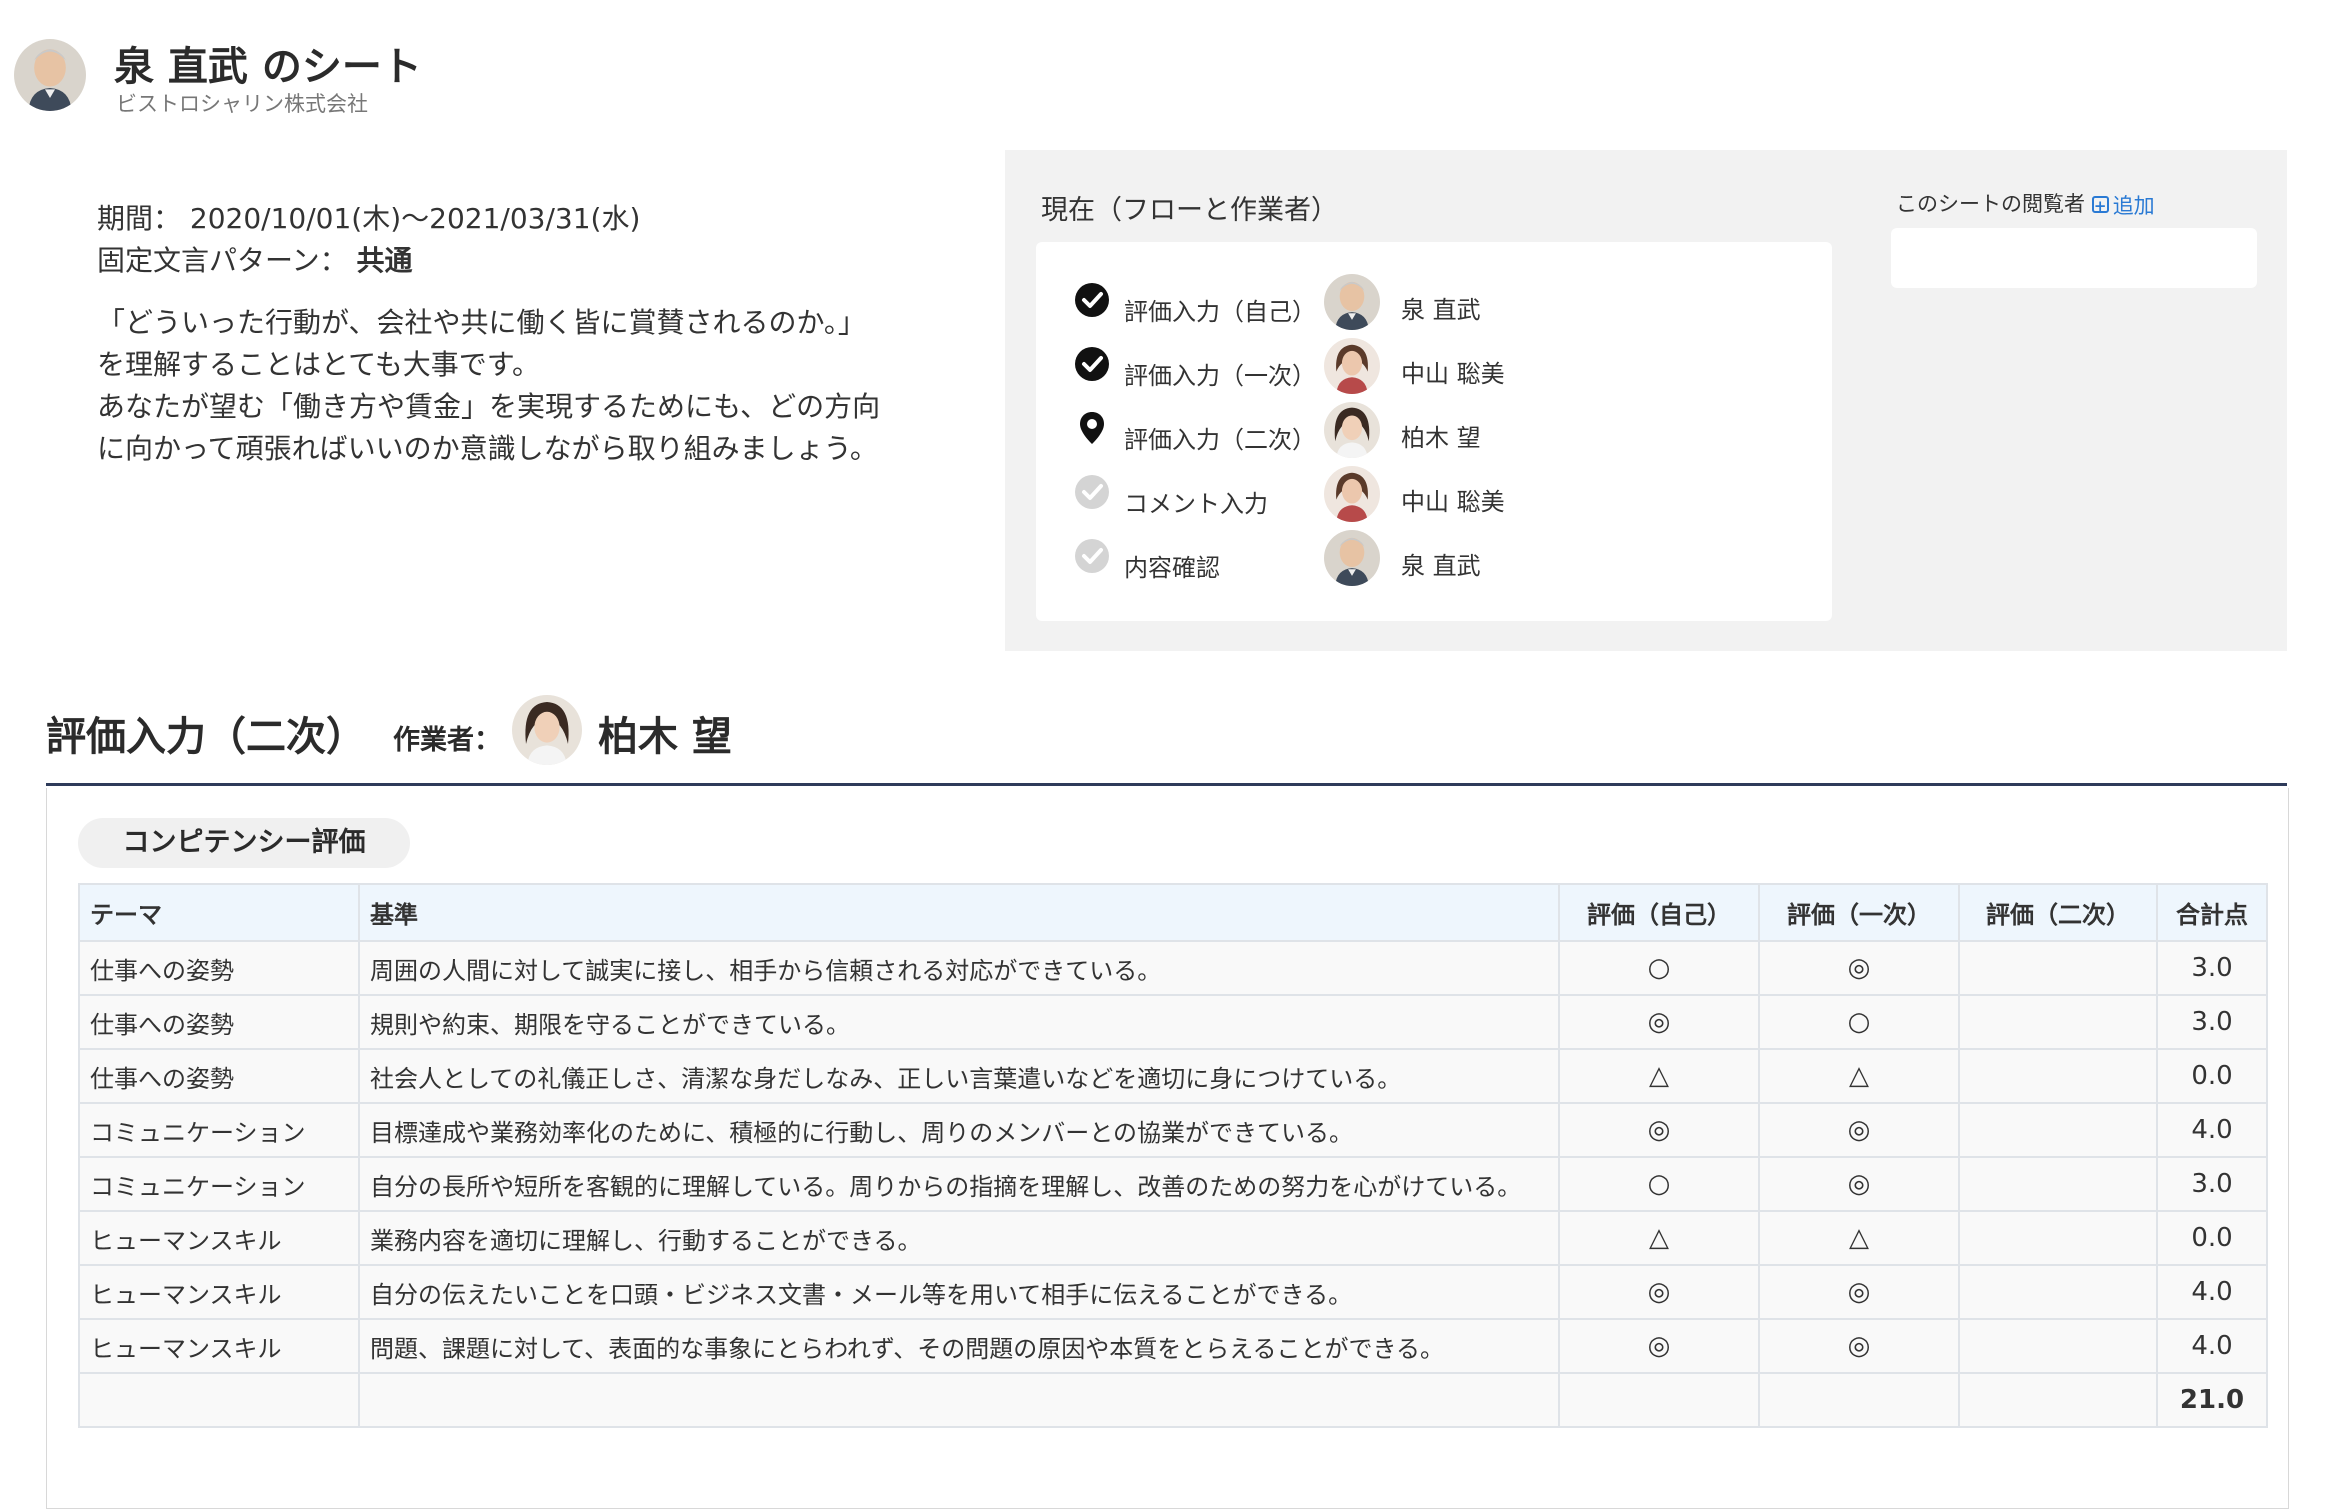 This screenshot has width=2326, height=1509. I want to click on owner-avatar, so click(50, 75).